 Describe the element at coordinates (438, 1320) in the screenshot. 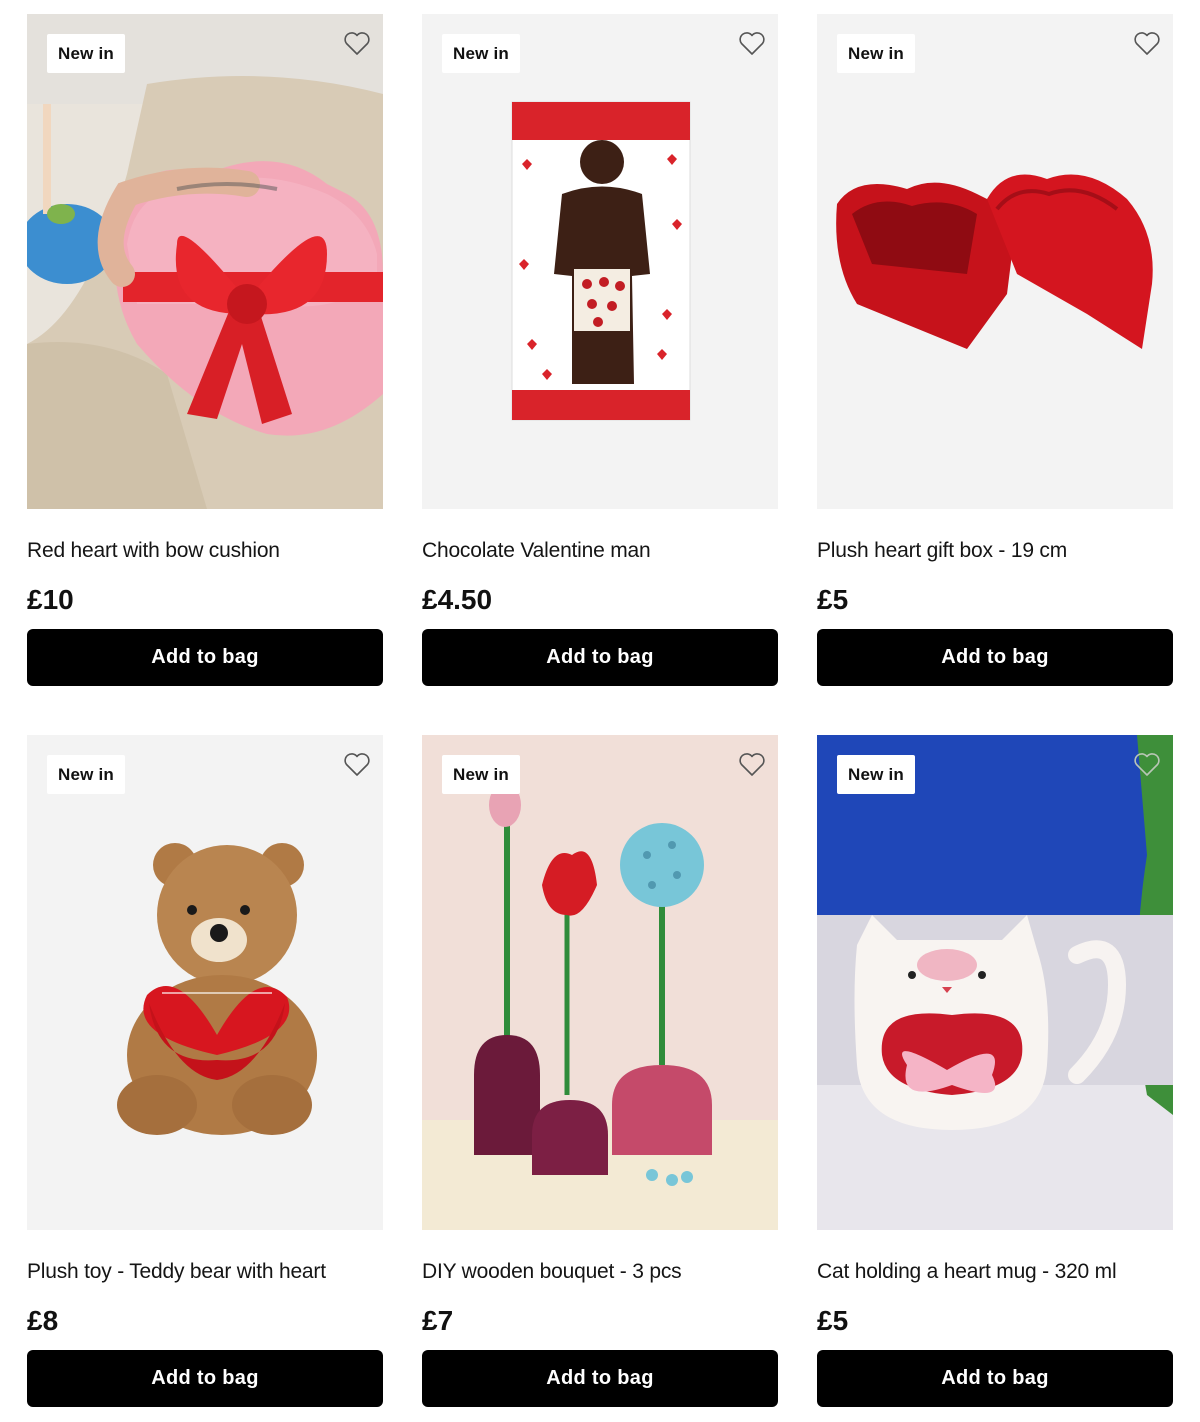

I see `product-price: £7` at that location.